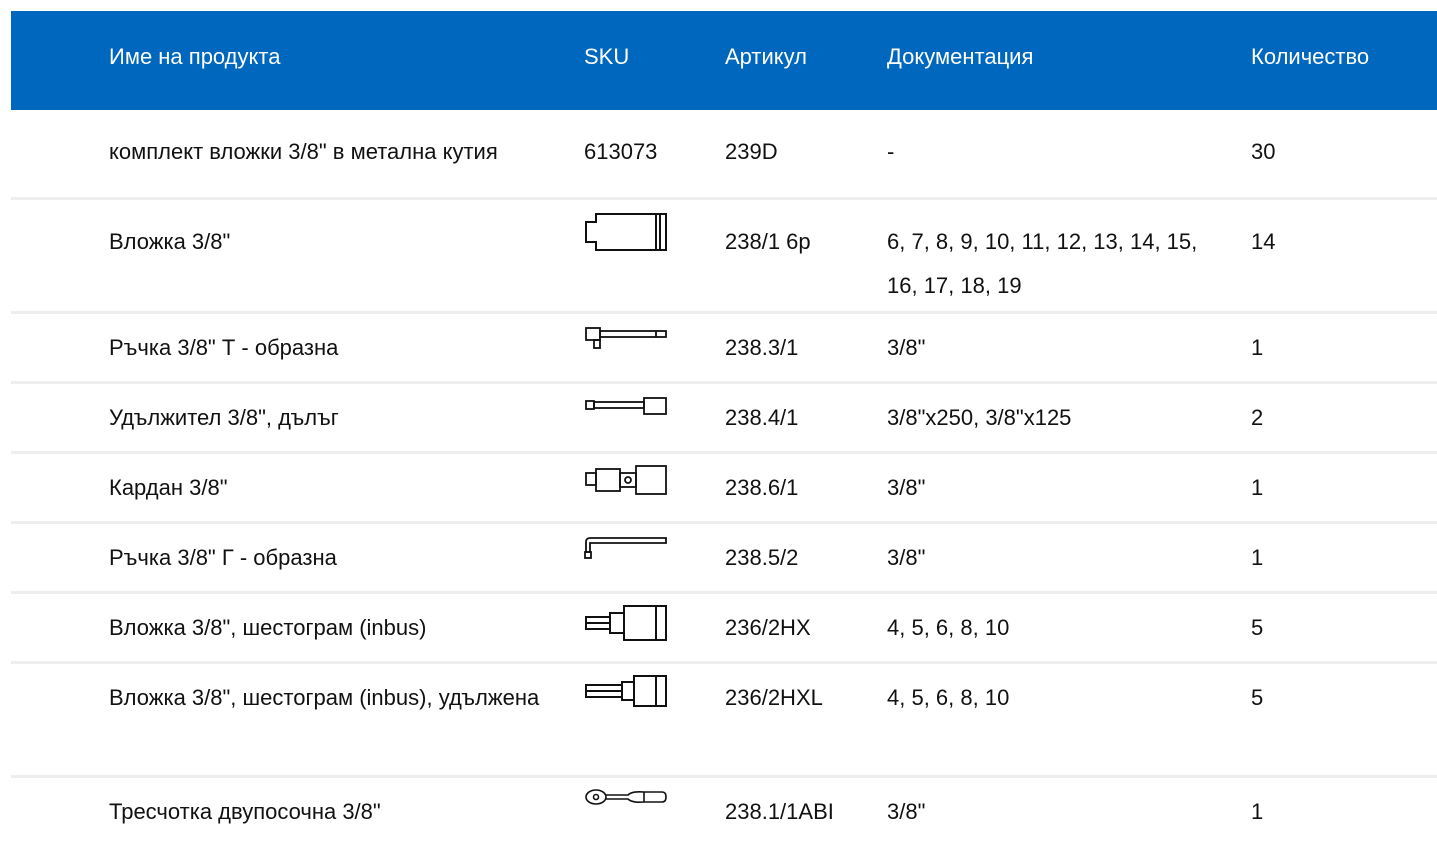  What do you see at coordinates (606, 57) in the screenshot?
I see `header-sku: SKU` at bounding box center [606, 57].